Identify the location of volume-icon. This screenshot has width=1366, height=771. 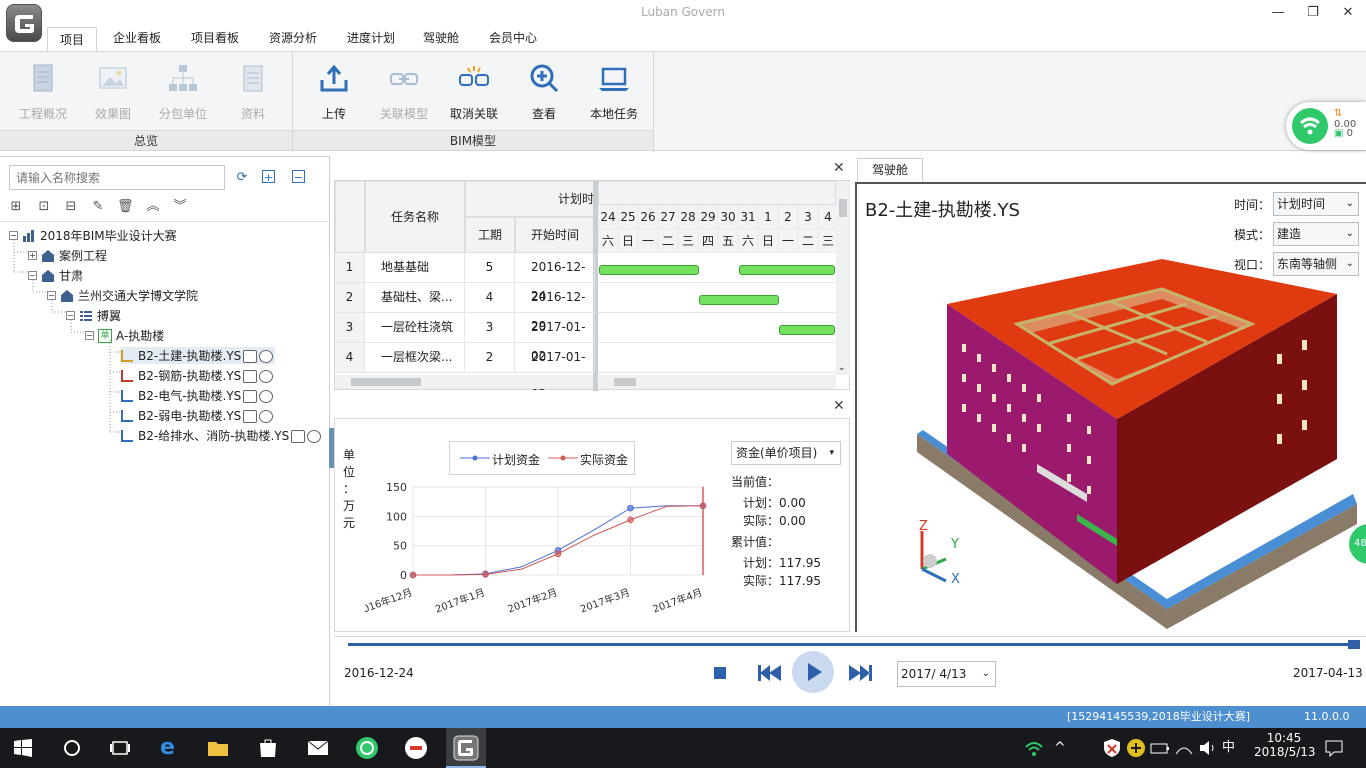
(1208, 748).